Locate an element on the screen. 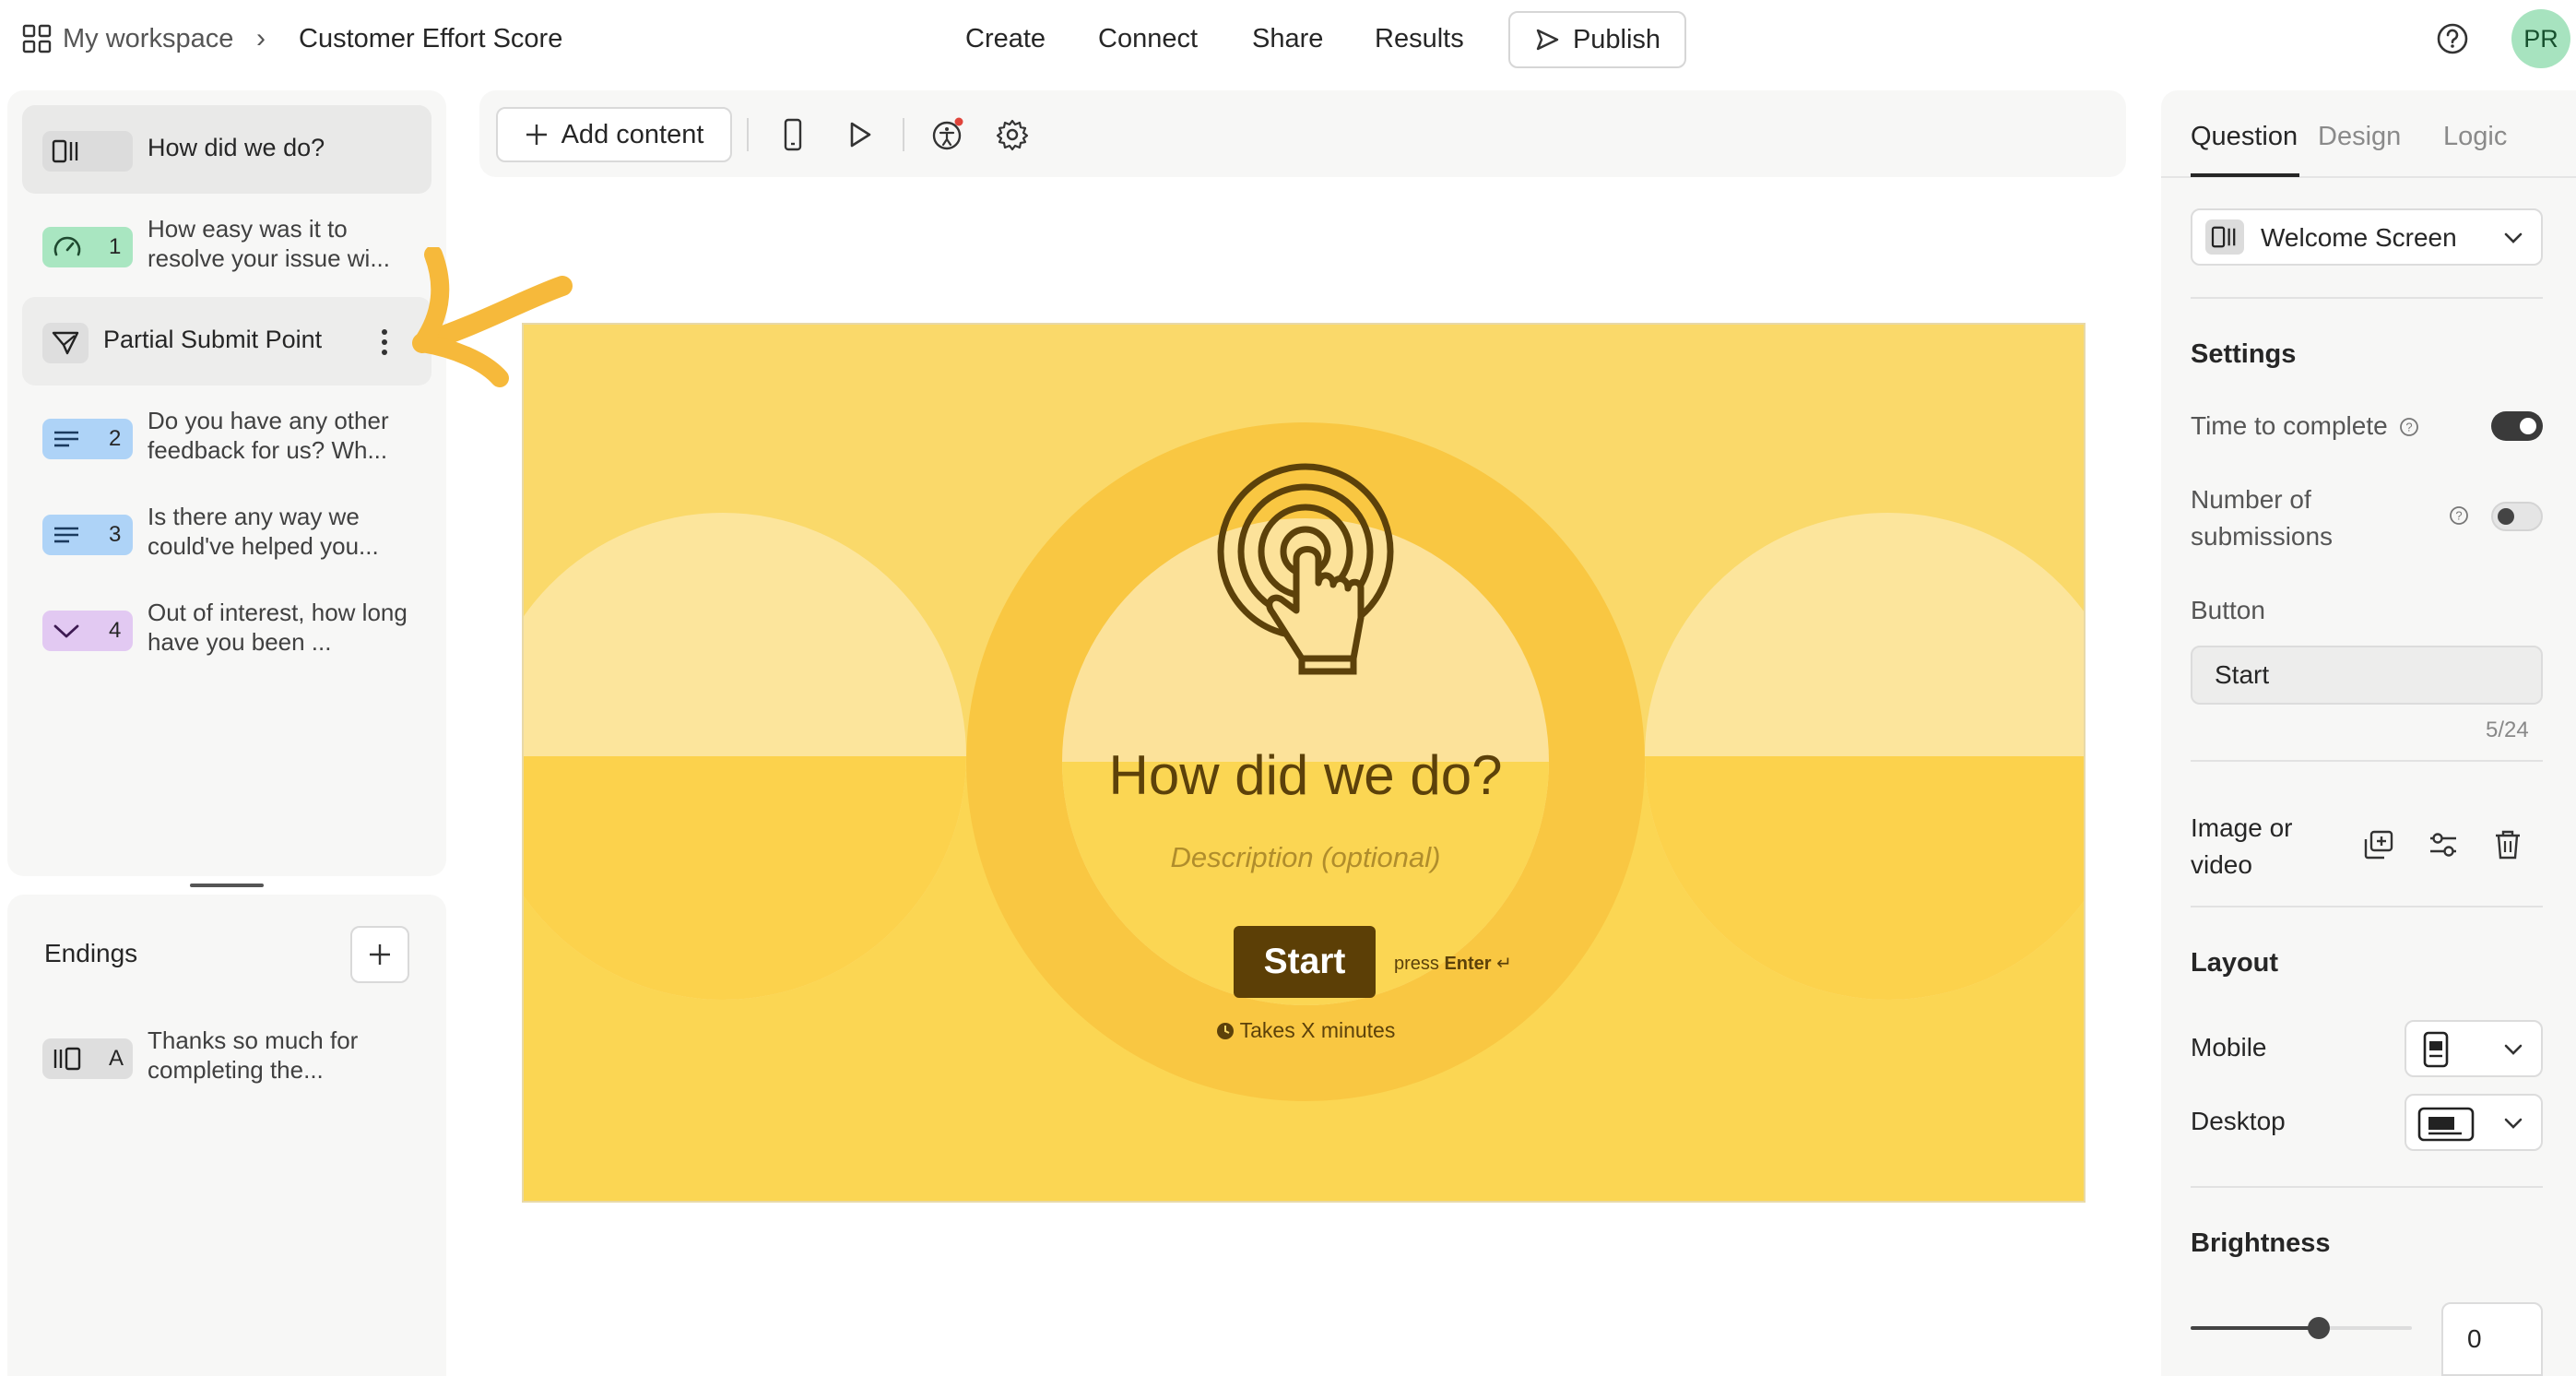 This screenshot has width=2576, height=1376. mobile-layout-select is located at coordinates (2474, 1048).